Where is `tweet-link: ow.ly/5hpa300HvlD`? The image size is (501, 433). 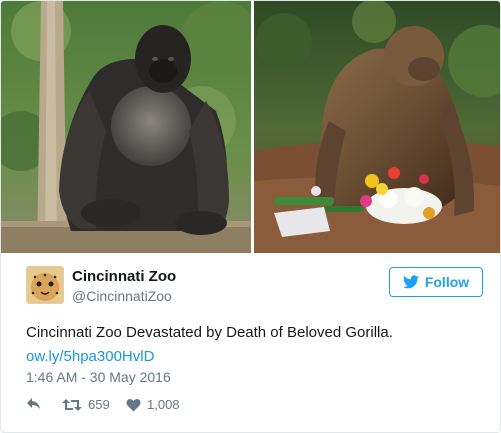
tweet-link: ow.ly/5hpa300HvlD is located at coordinates (256, 357).